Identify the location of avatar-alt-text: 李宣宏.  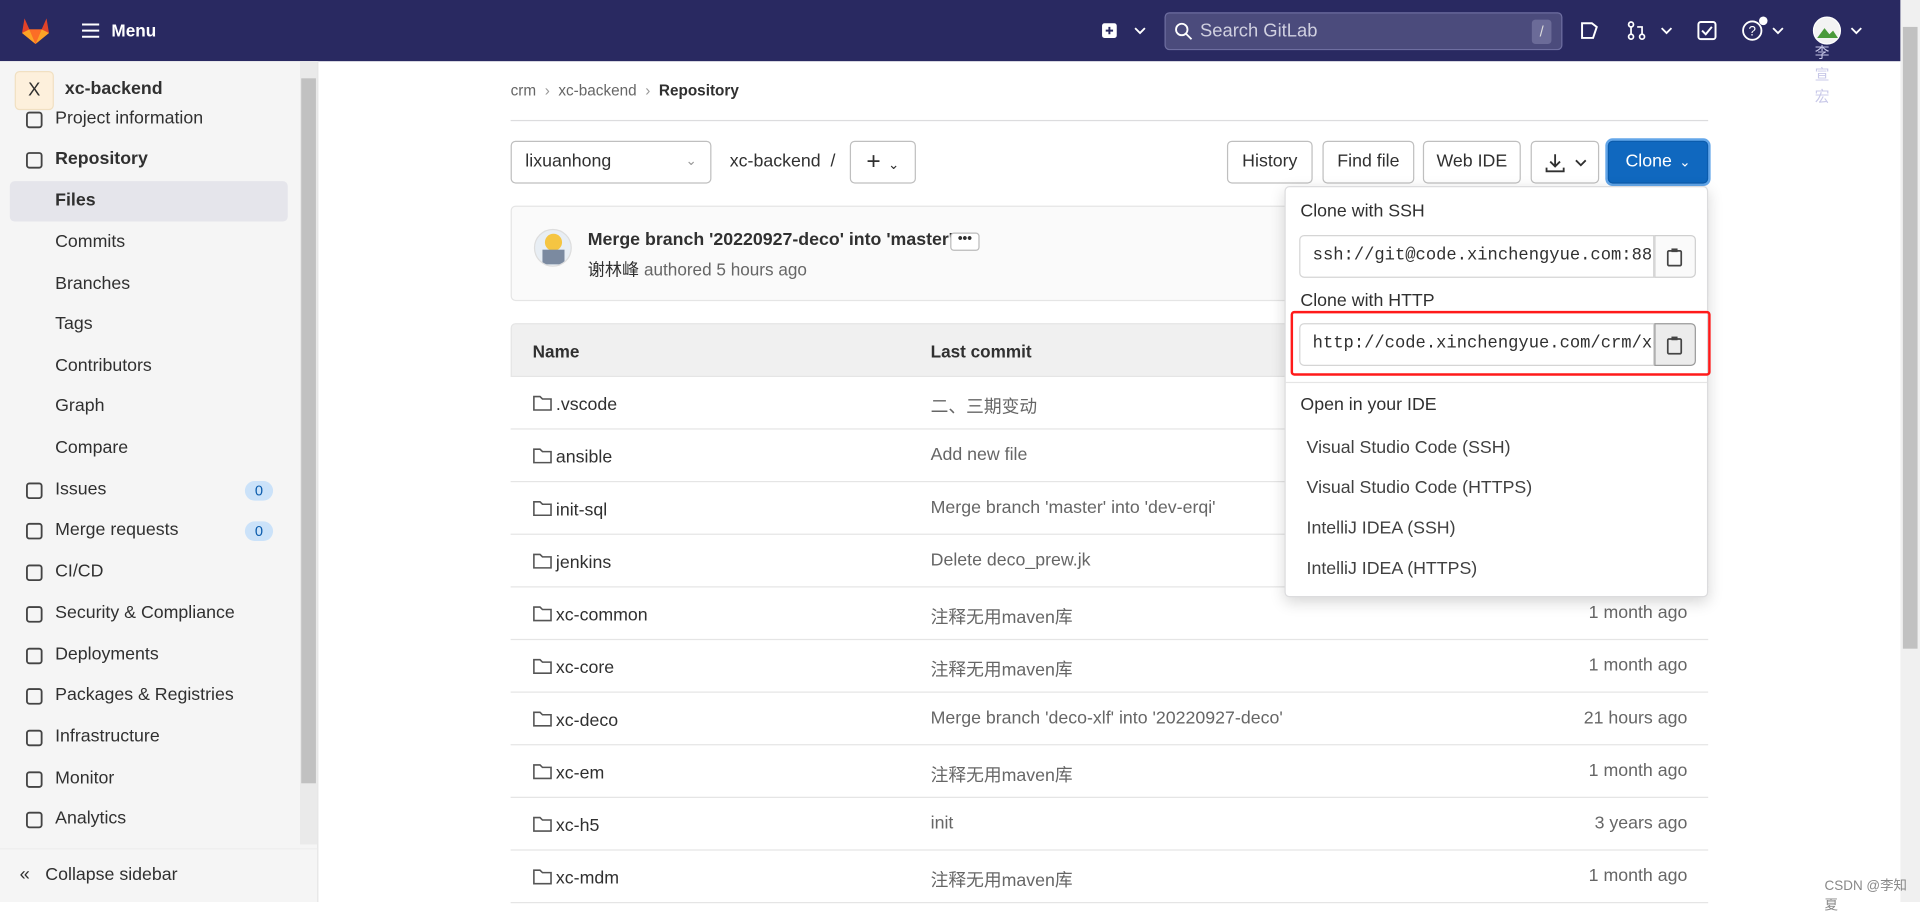
(1822, 75).